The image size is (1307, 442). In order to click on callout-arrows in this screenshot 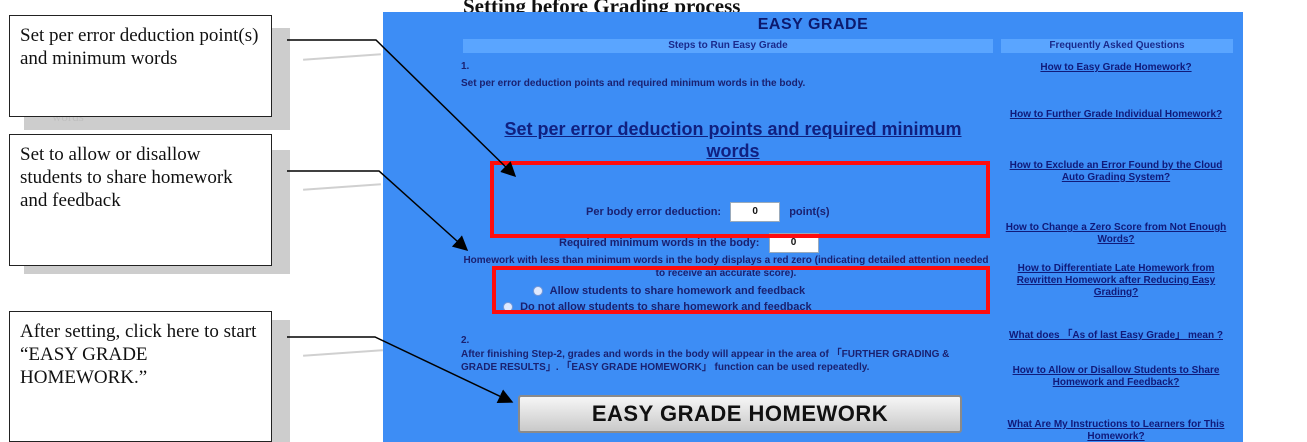, I will do `click(402, 221)`.